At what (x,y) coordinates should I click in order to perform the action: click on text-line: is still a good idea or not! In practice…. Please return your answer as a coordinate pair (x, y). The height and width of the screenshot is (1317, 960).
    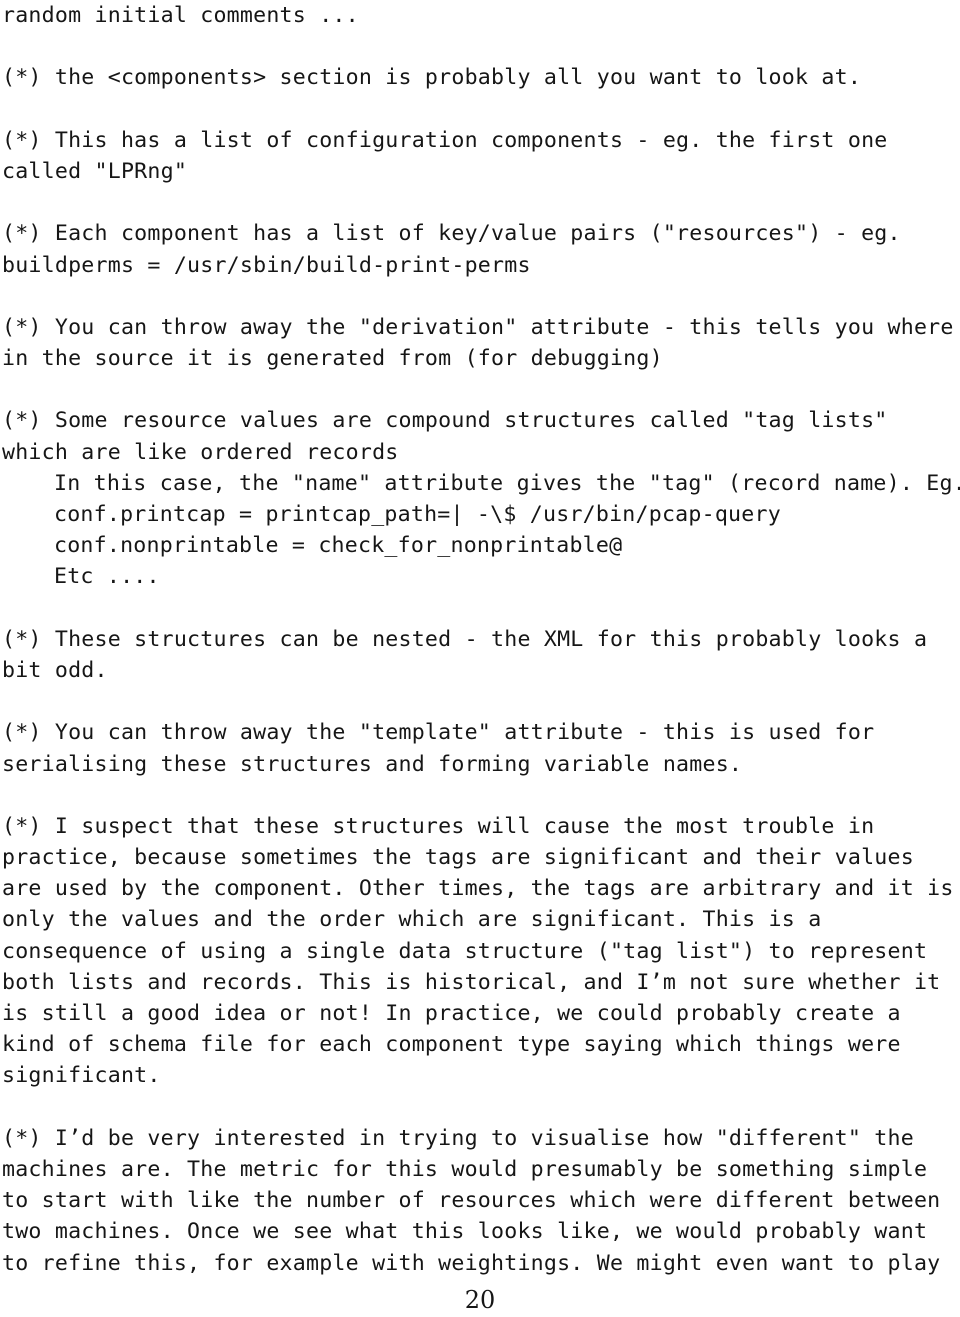
    Looking at the image, I should click on (451, 1013).